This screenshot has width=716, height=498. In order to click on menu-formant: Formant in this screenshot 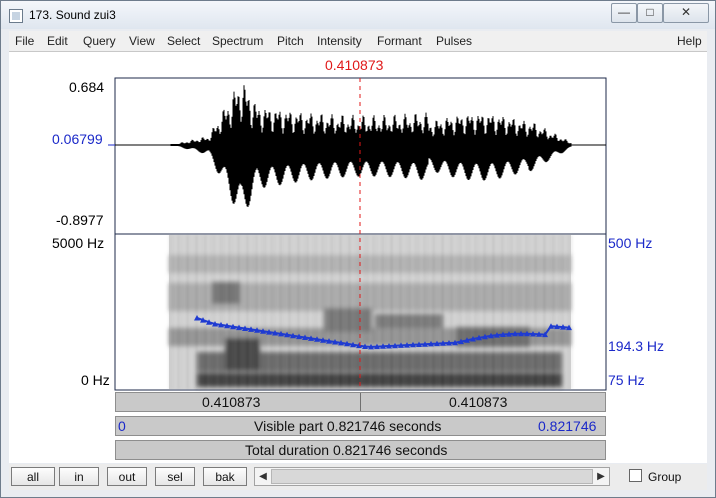, I will do `click(399, 41)`.